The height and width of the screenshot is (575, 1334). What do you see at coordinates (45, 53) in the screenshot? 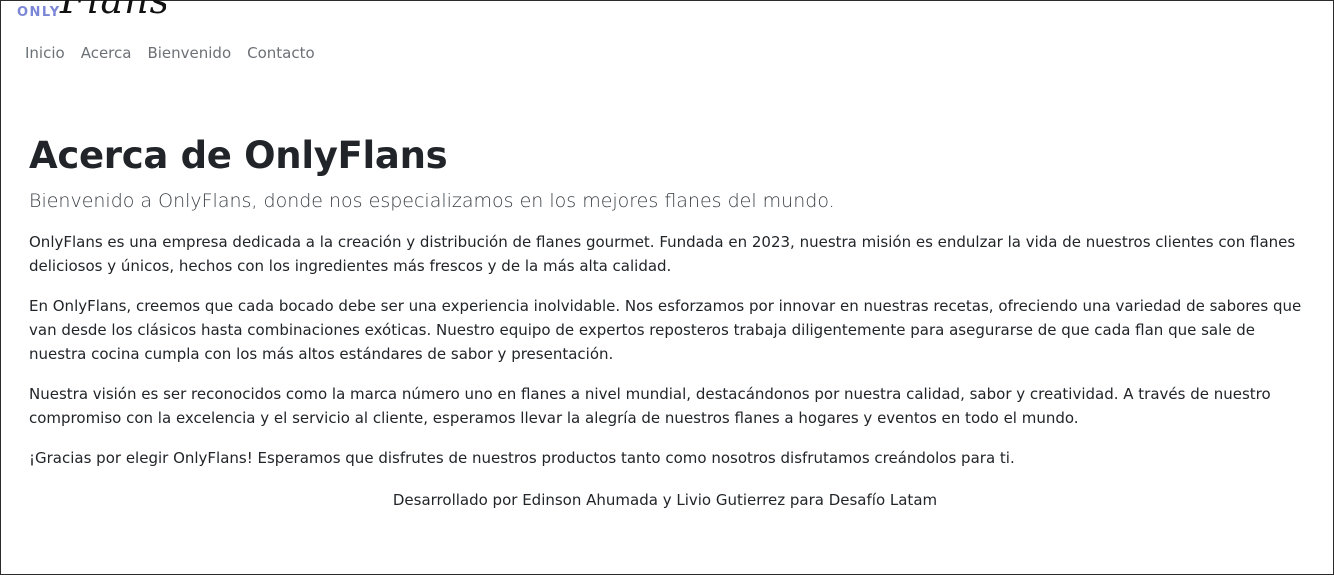
I see `nav-item-inicio: Inicio` at bounding box center [45, 53].